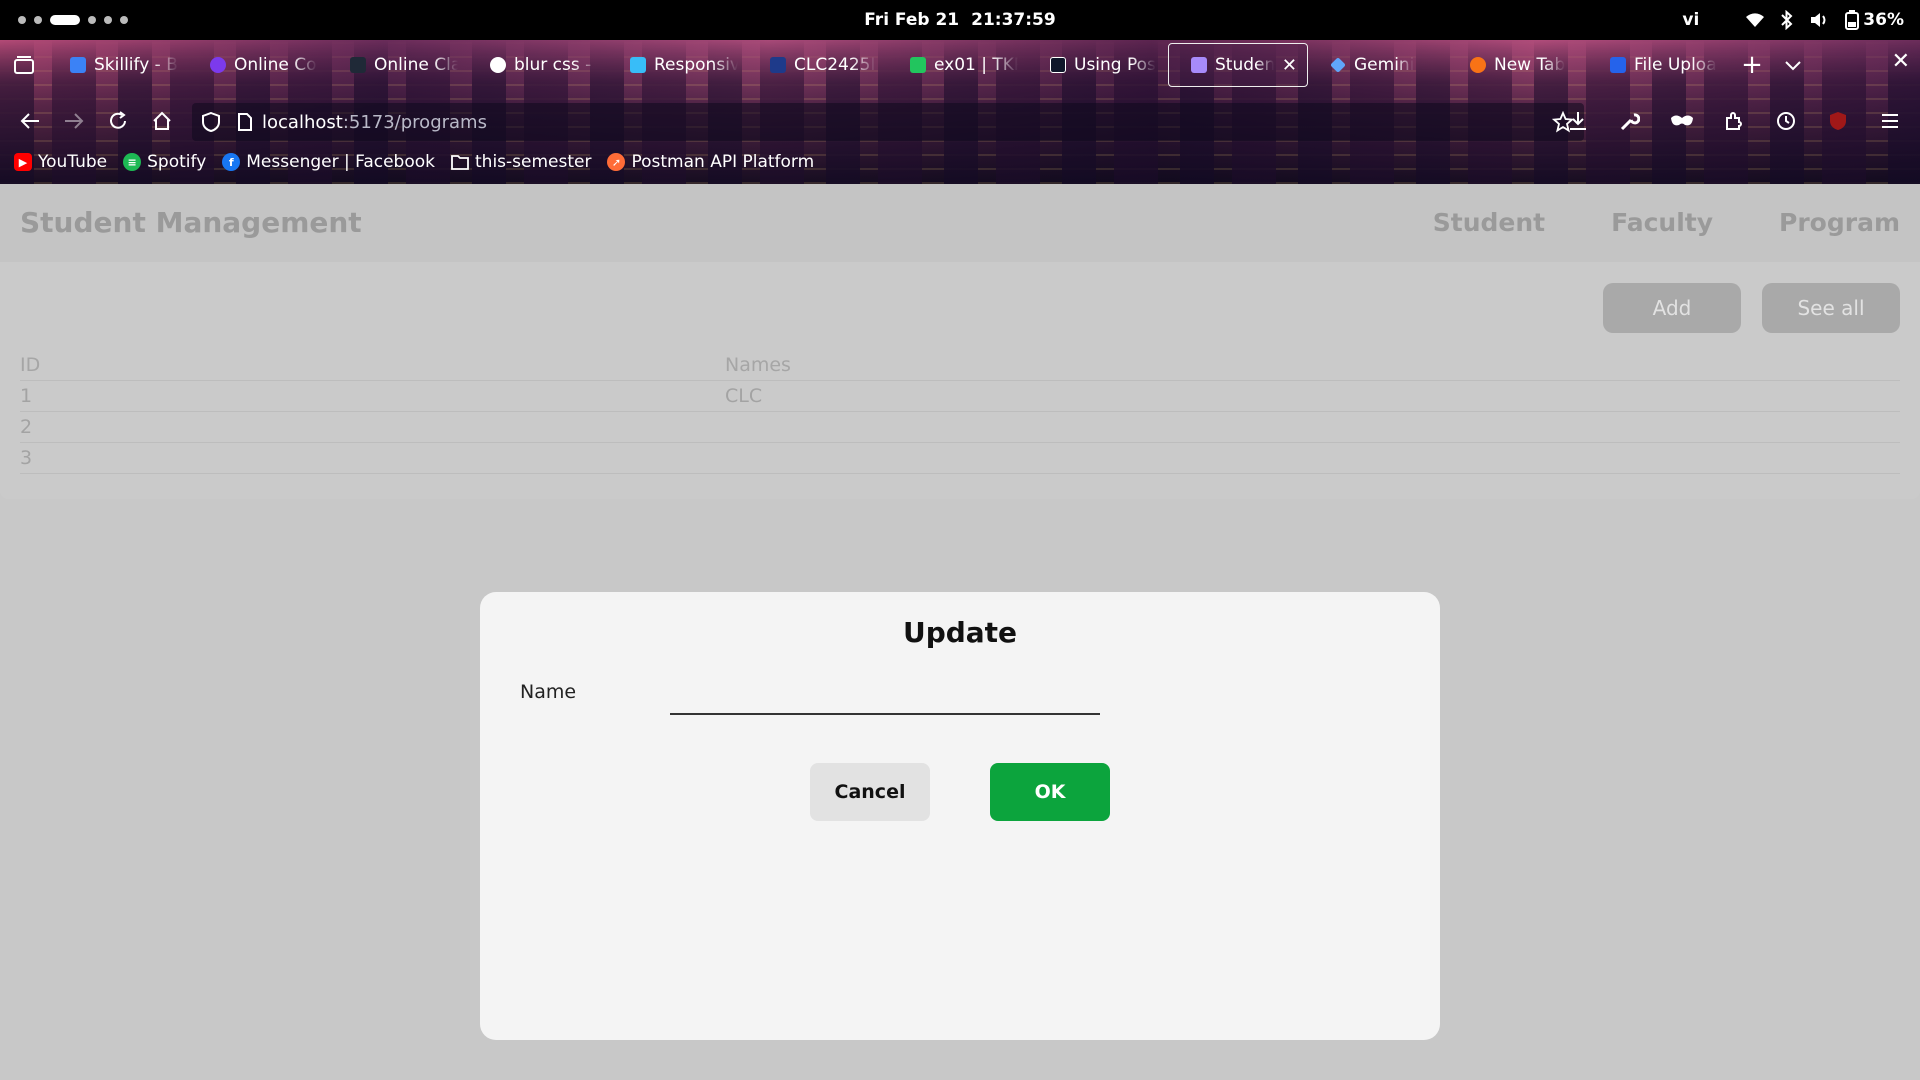  What do you see at coordinates (758, 365) in the screenshot?
I see `column-header-names: Names` at bounding box center [758, 365].